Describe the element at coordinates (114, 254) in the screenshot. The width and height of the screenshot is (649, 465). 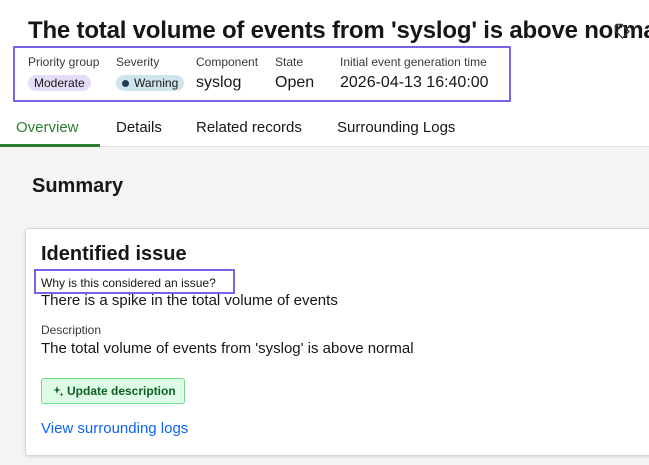
I see `card-title: Identified issue` at that location.